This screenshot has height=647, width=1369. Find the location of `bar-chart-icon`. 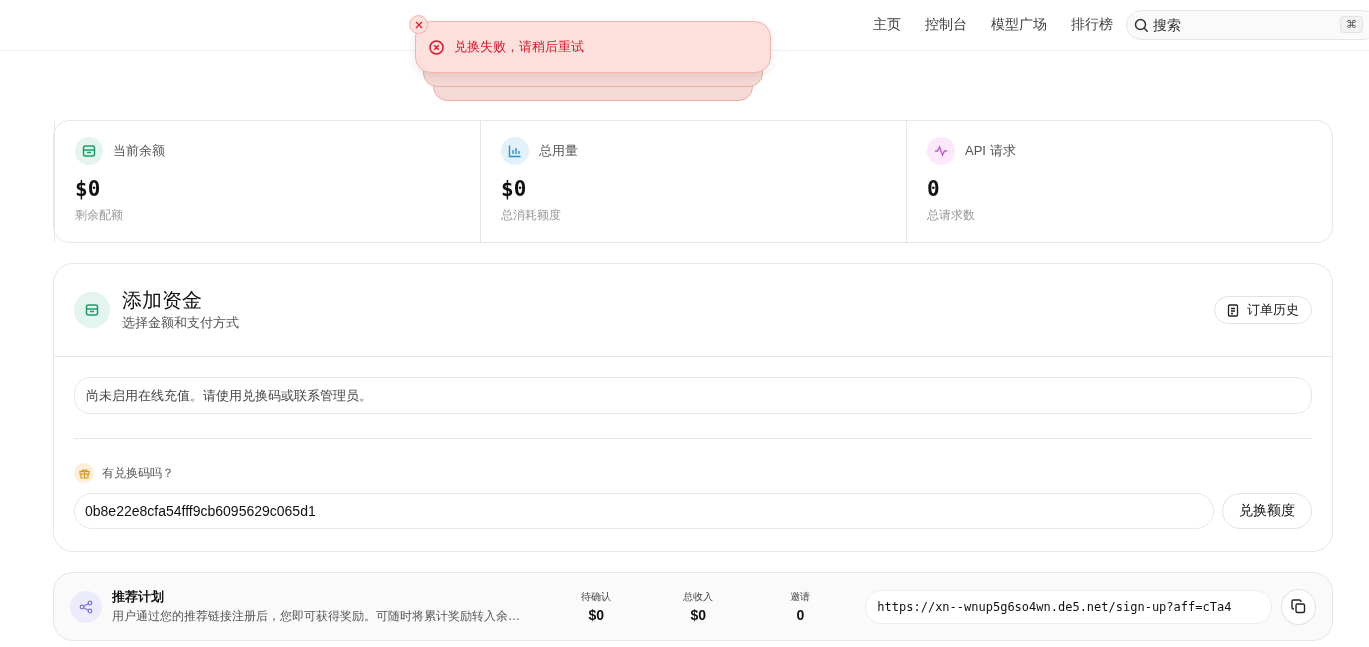

bar-chart-icon is located at coordinates (515, 151).